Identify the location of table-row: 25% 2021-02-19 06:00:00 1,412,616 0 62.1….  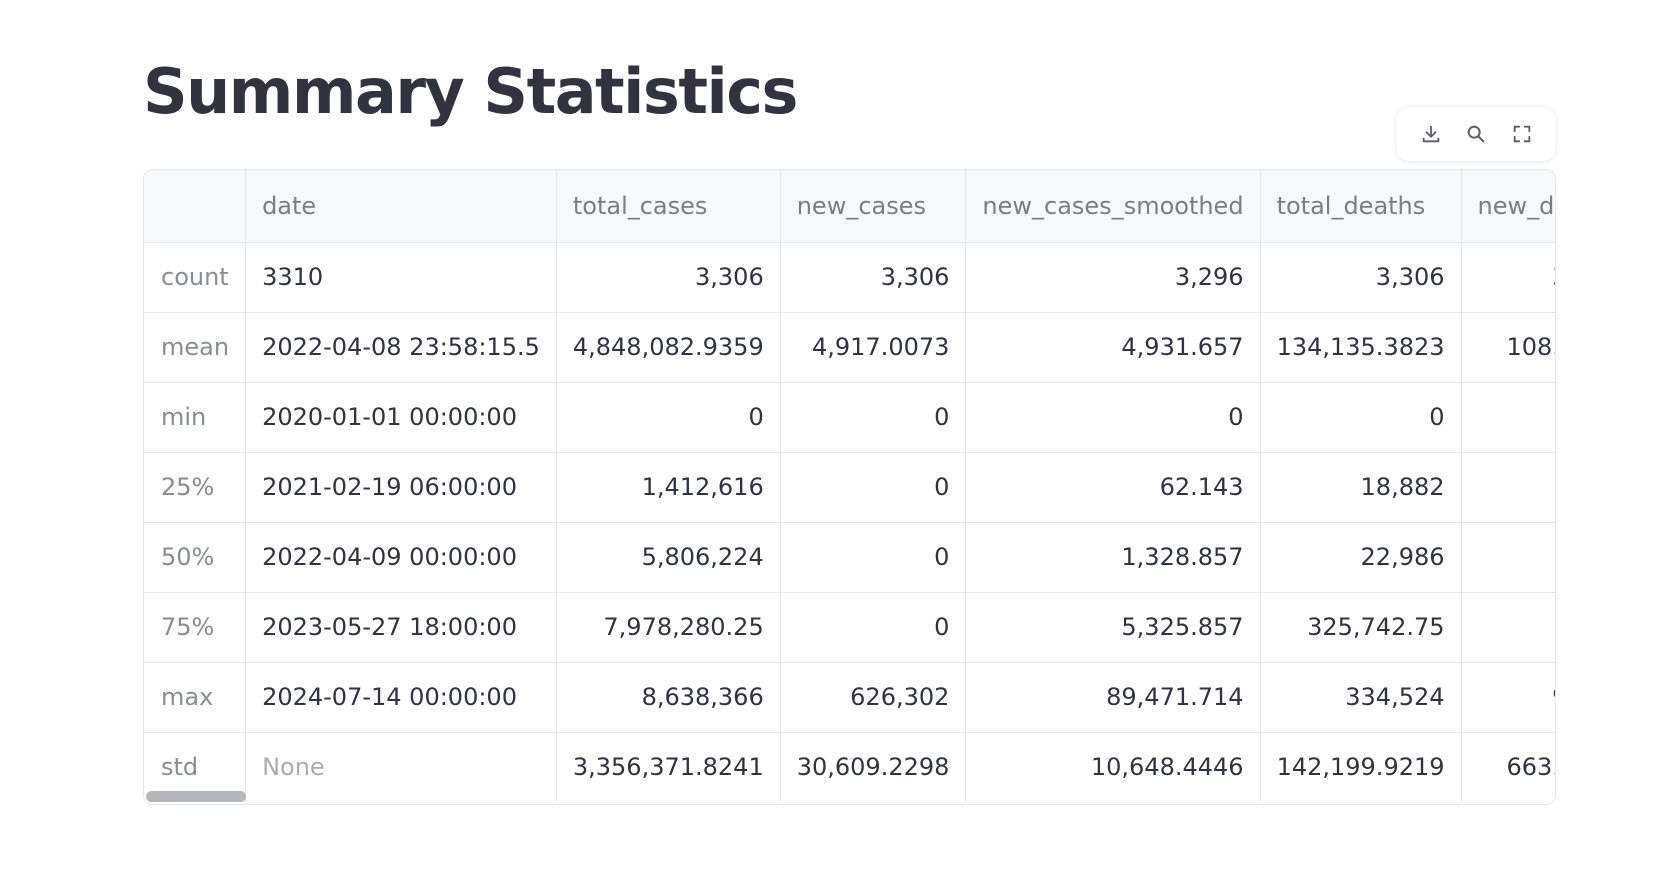
(849, 487).